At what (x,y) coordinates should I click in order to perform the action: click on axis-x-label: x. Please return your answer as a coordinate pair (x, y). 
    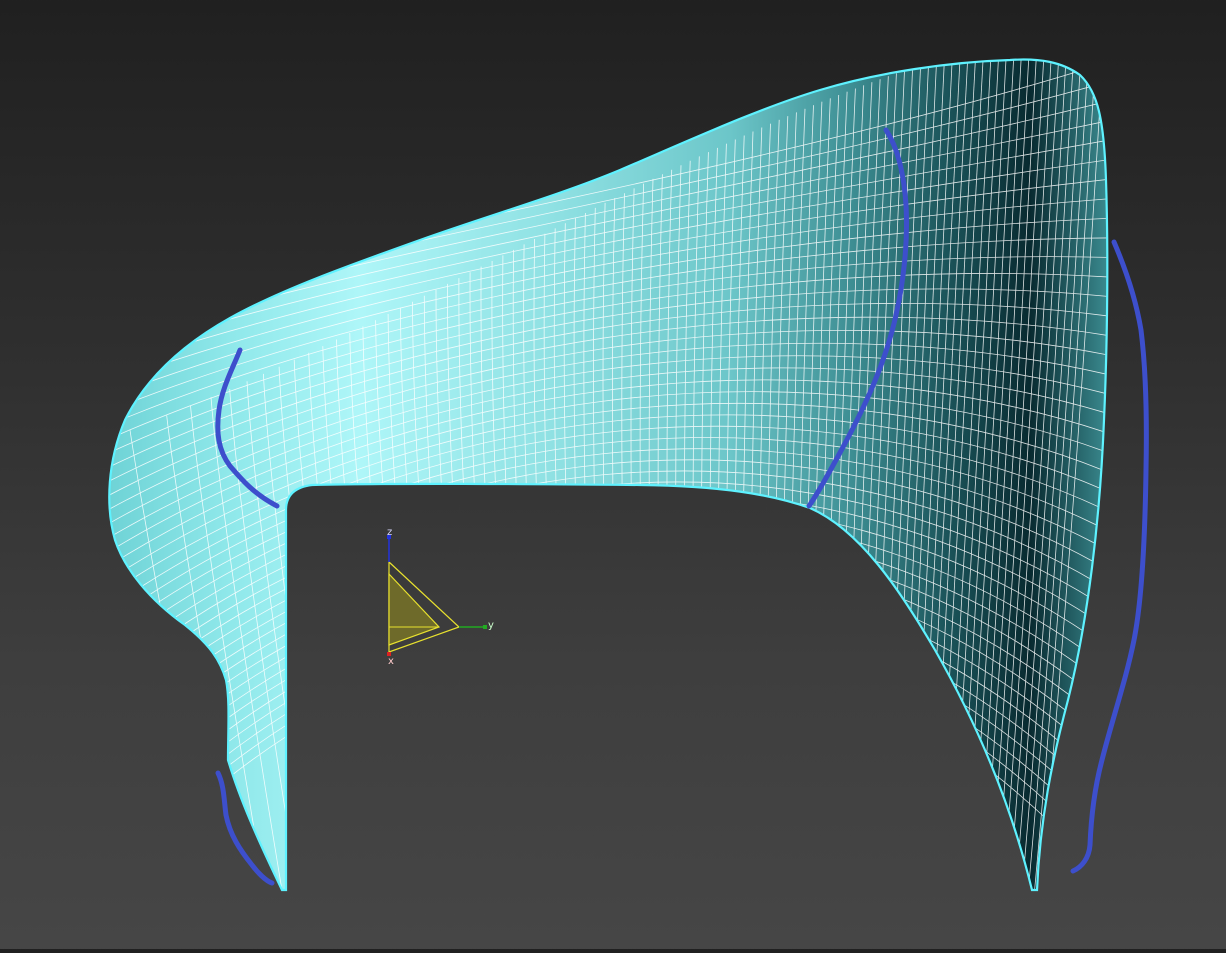
    Looking at the image, I should click on (391, 661).